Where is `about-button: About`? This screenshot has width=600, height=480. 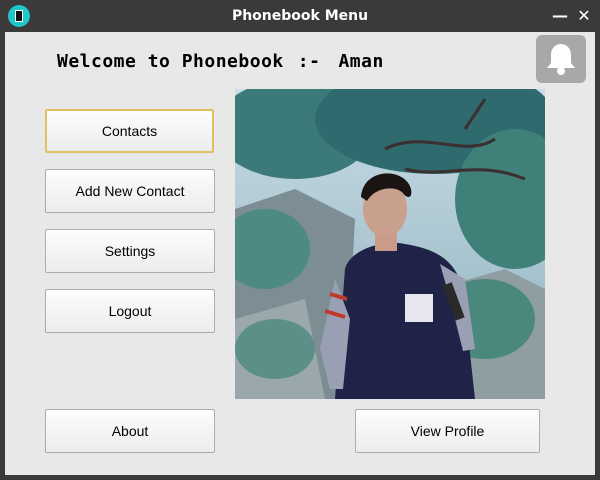 about-button: About is located at coordinates (130, 431).